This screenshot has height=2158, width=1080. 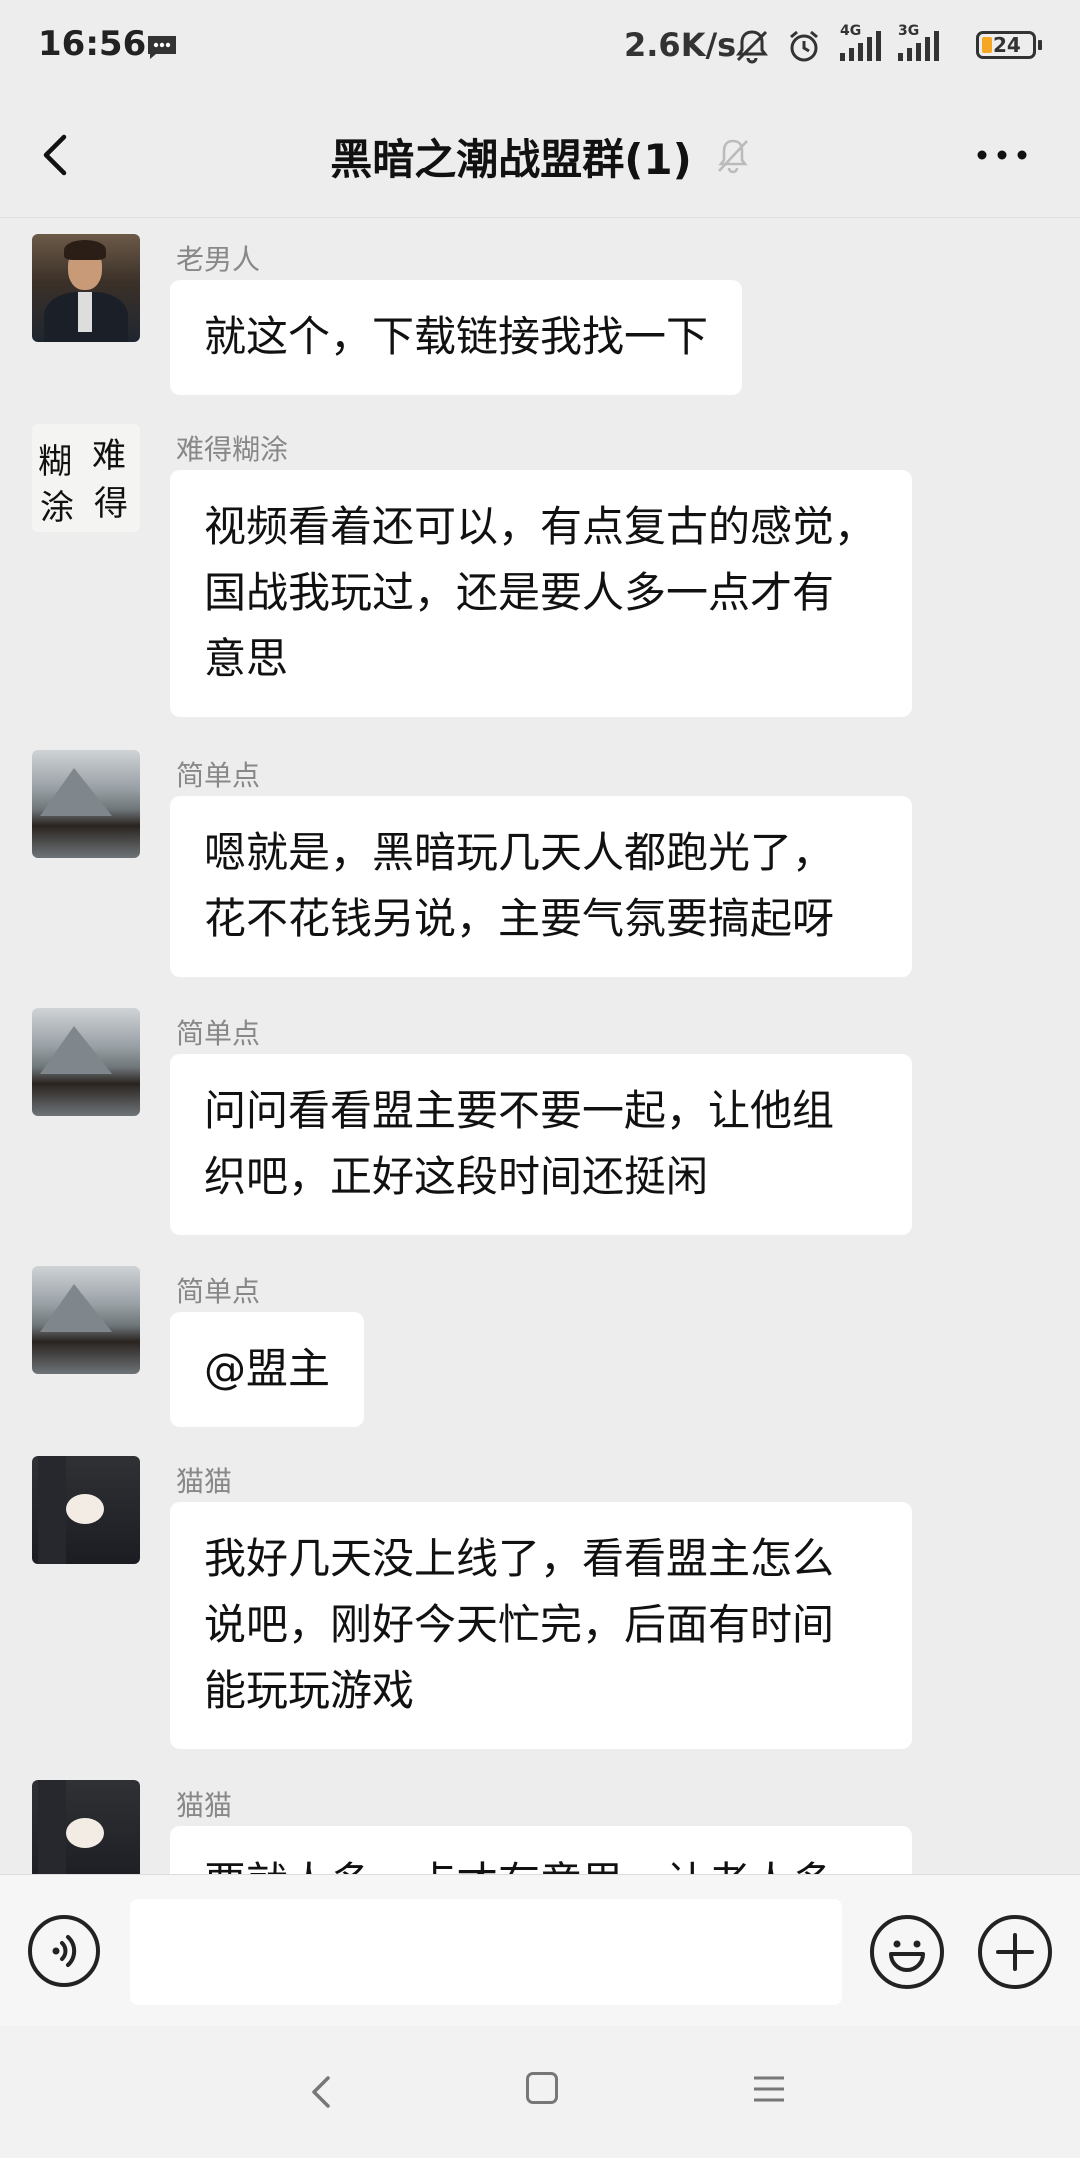 I want to click on status-icons: 4G 3G, so click(x=838, y=45).